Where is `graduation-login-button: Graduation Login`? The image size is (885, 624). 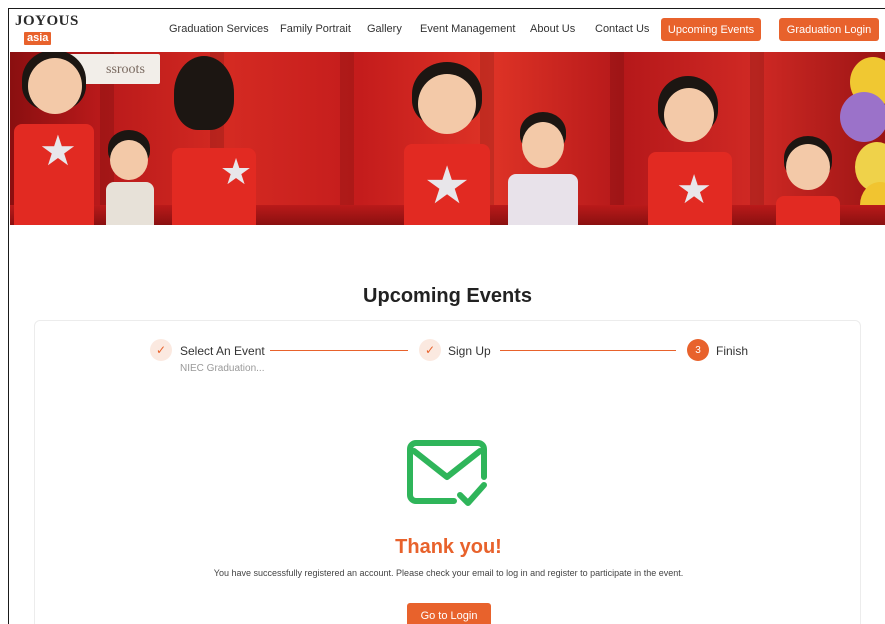 graduation-login-button: Graduation Login is located at coordinates (829, 29).